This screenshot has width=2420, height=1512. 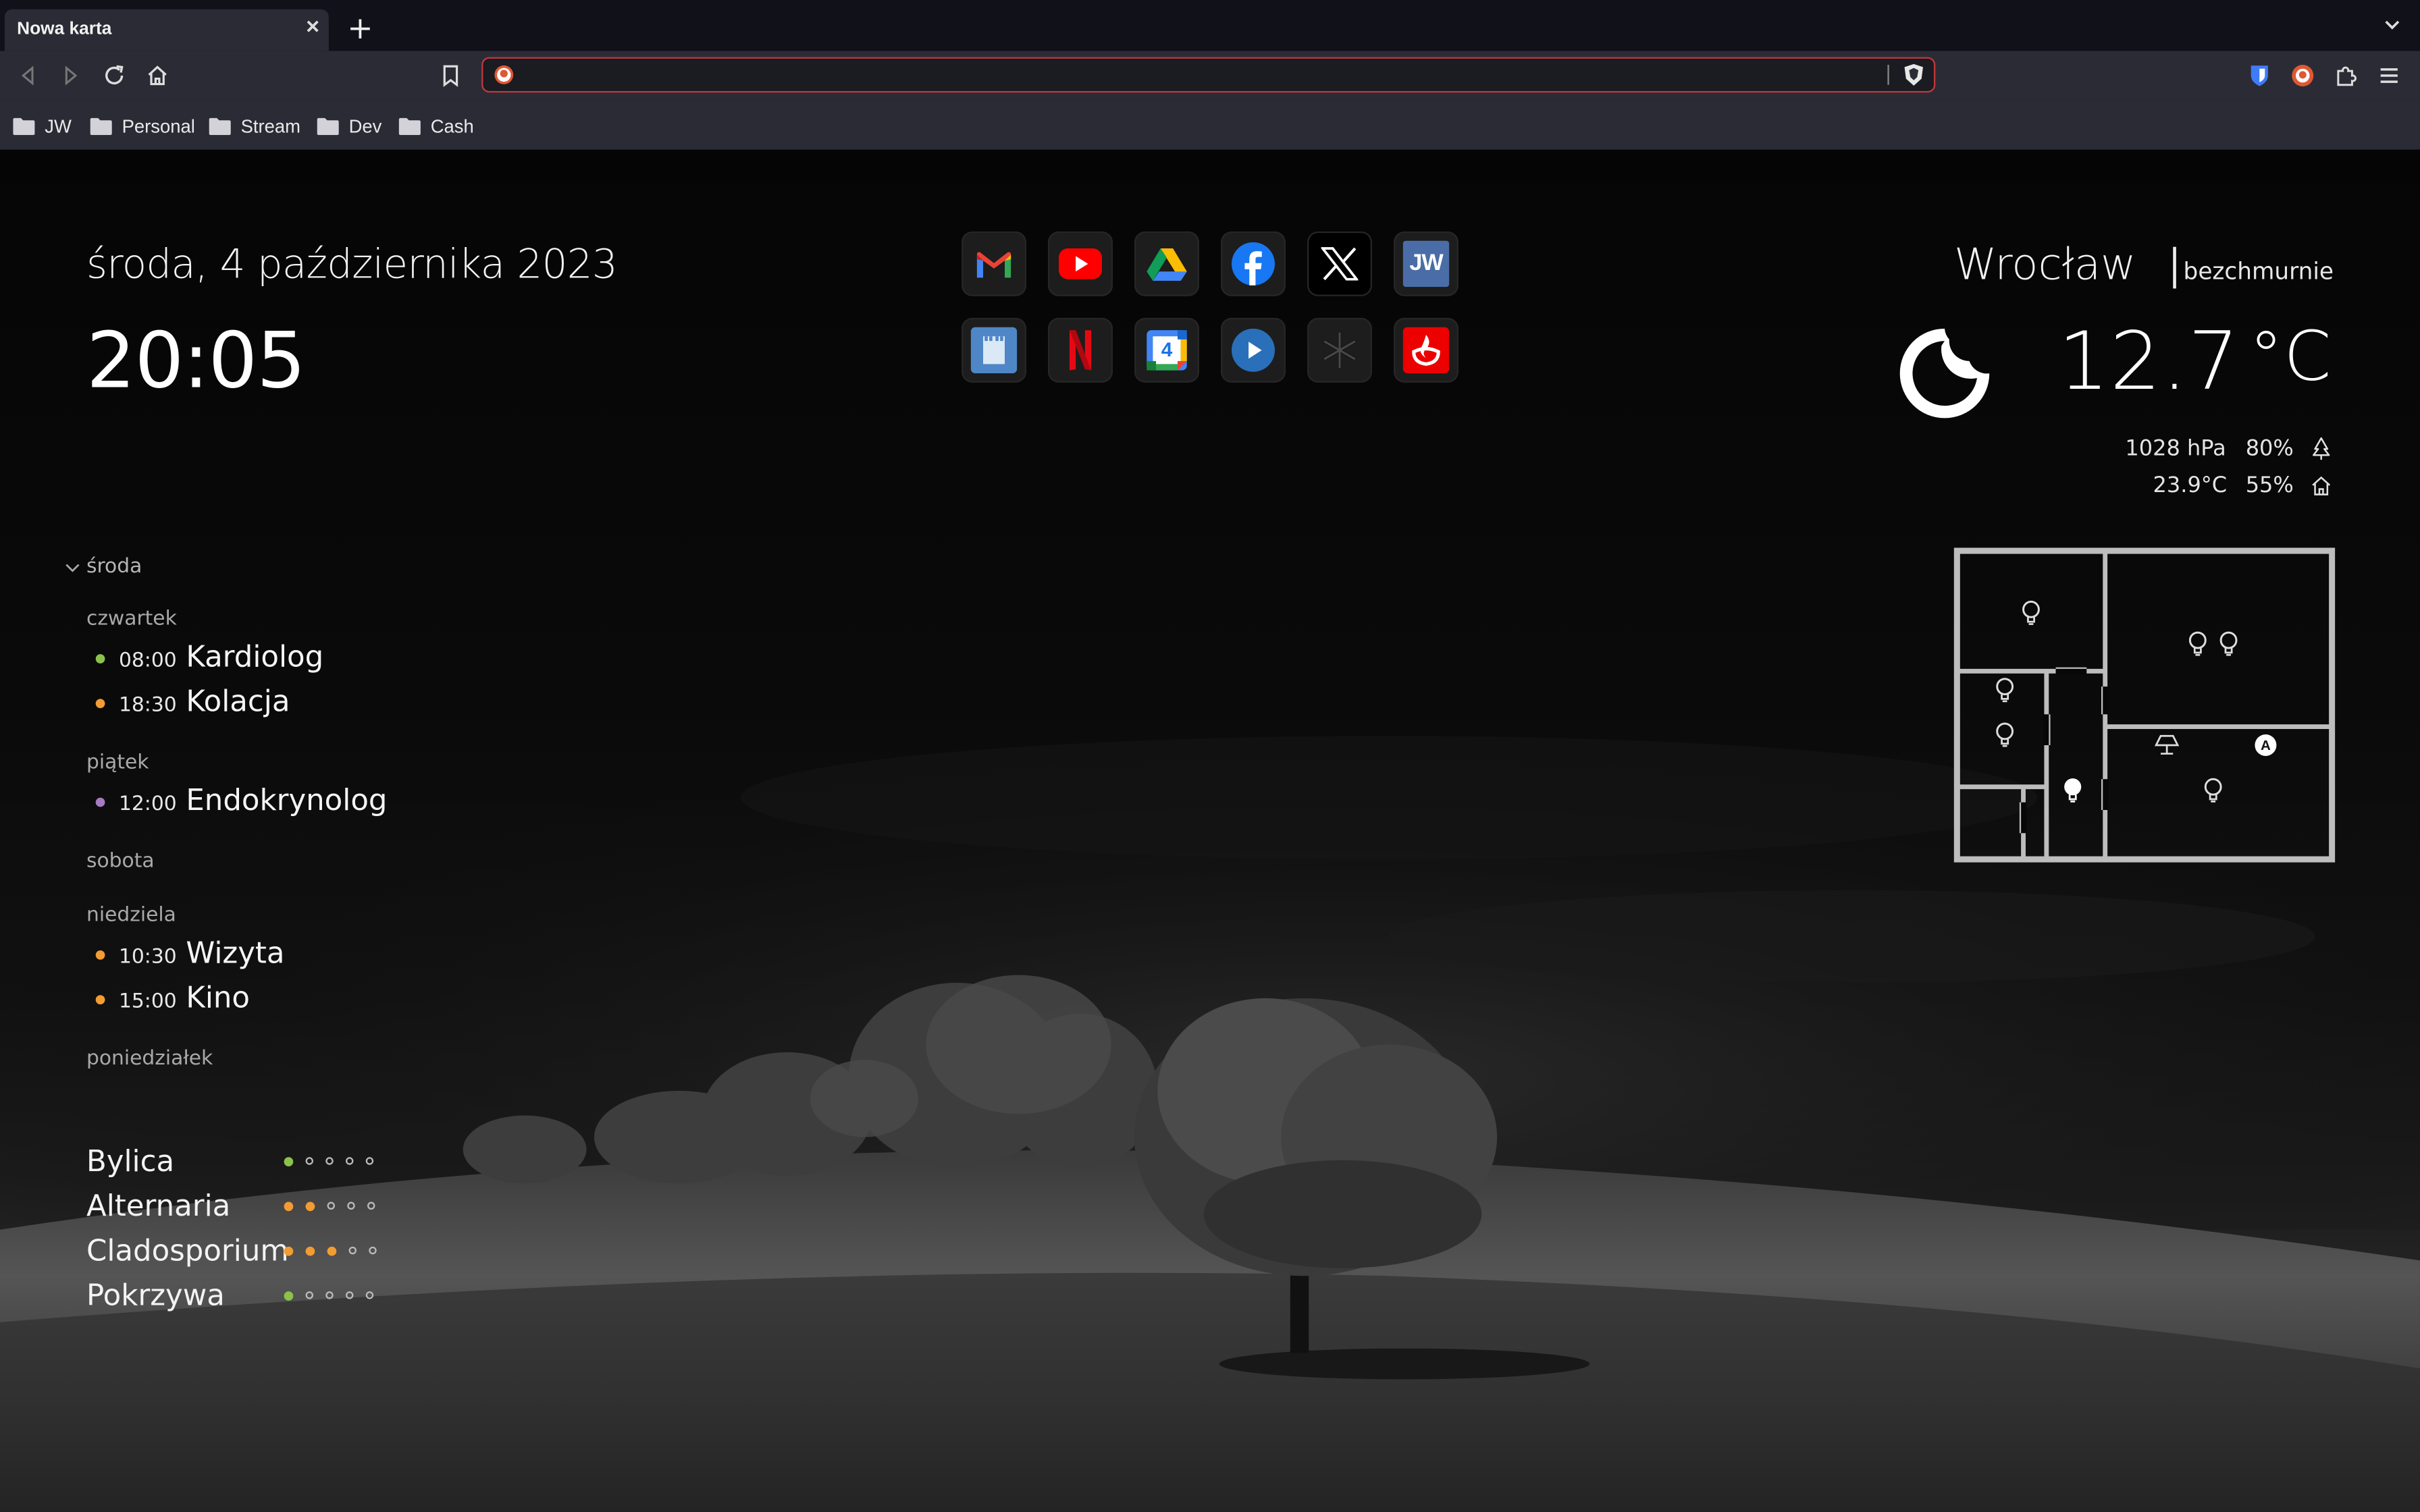 What do you see at coordinates (287, 801) in the screenshot?
I see `event-title: Endokrynolog` at bounding box center [287, 801].